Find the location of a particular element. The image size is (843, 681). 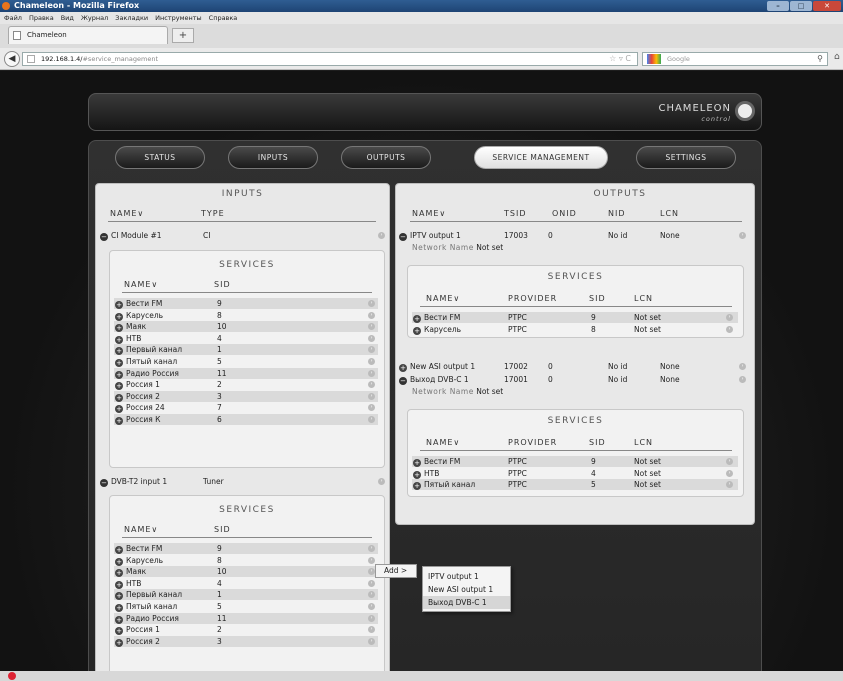

output-row-dvbc: − Выход DVB-C 1 is located at coordinates (434, 379).